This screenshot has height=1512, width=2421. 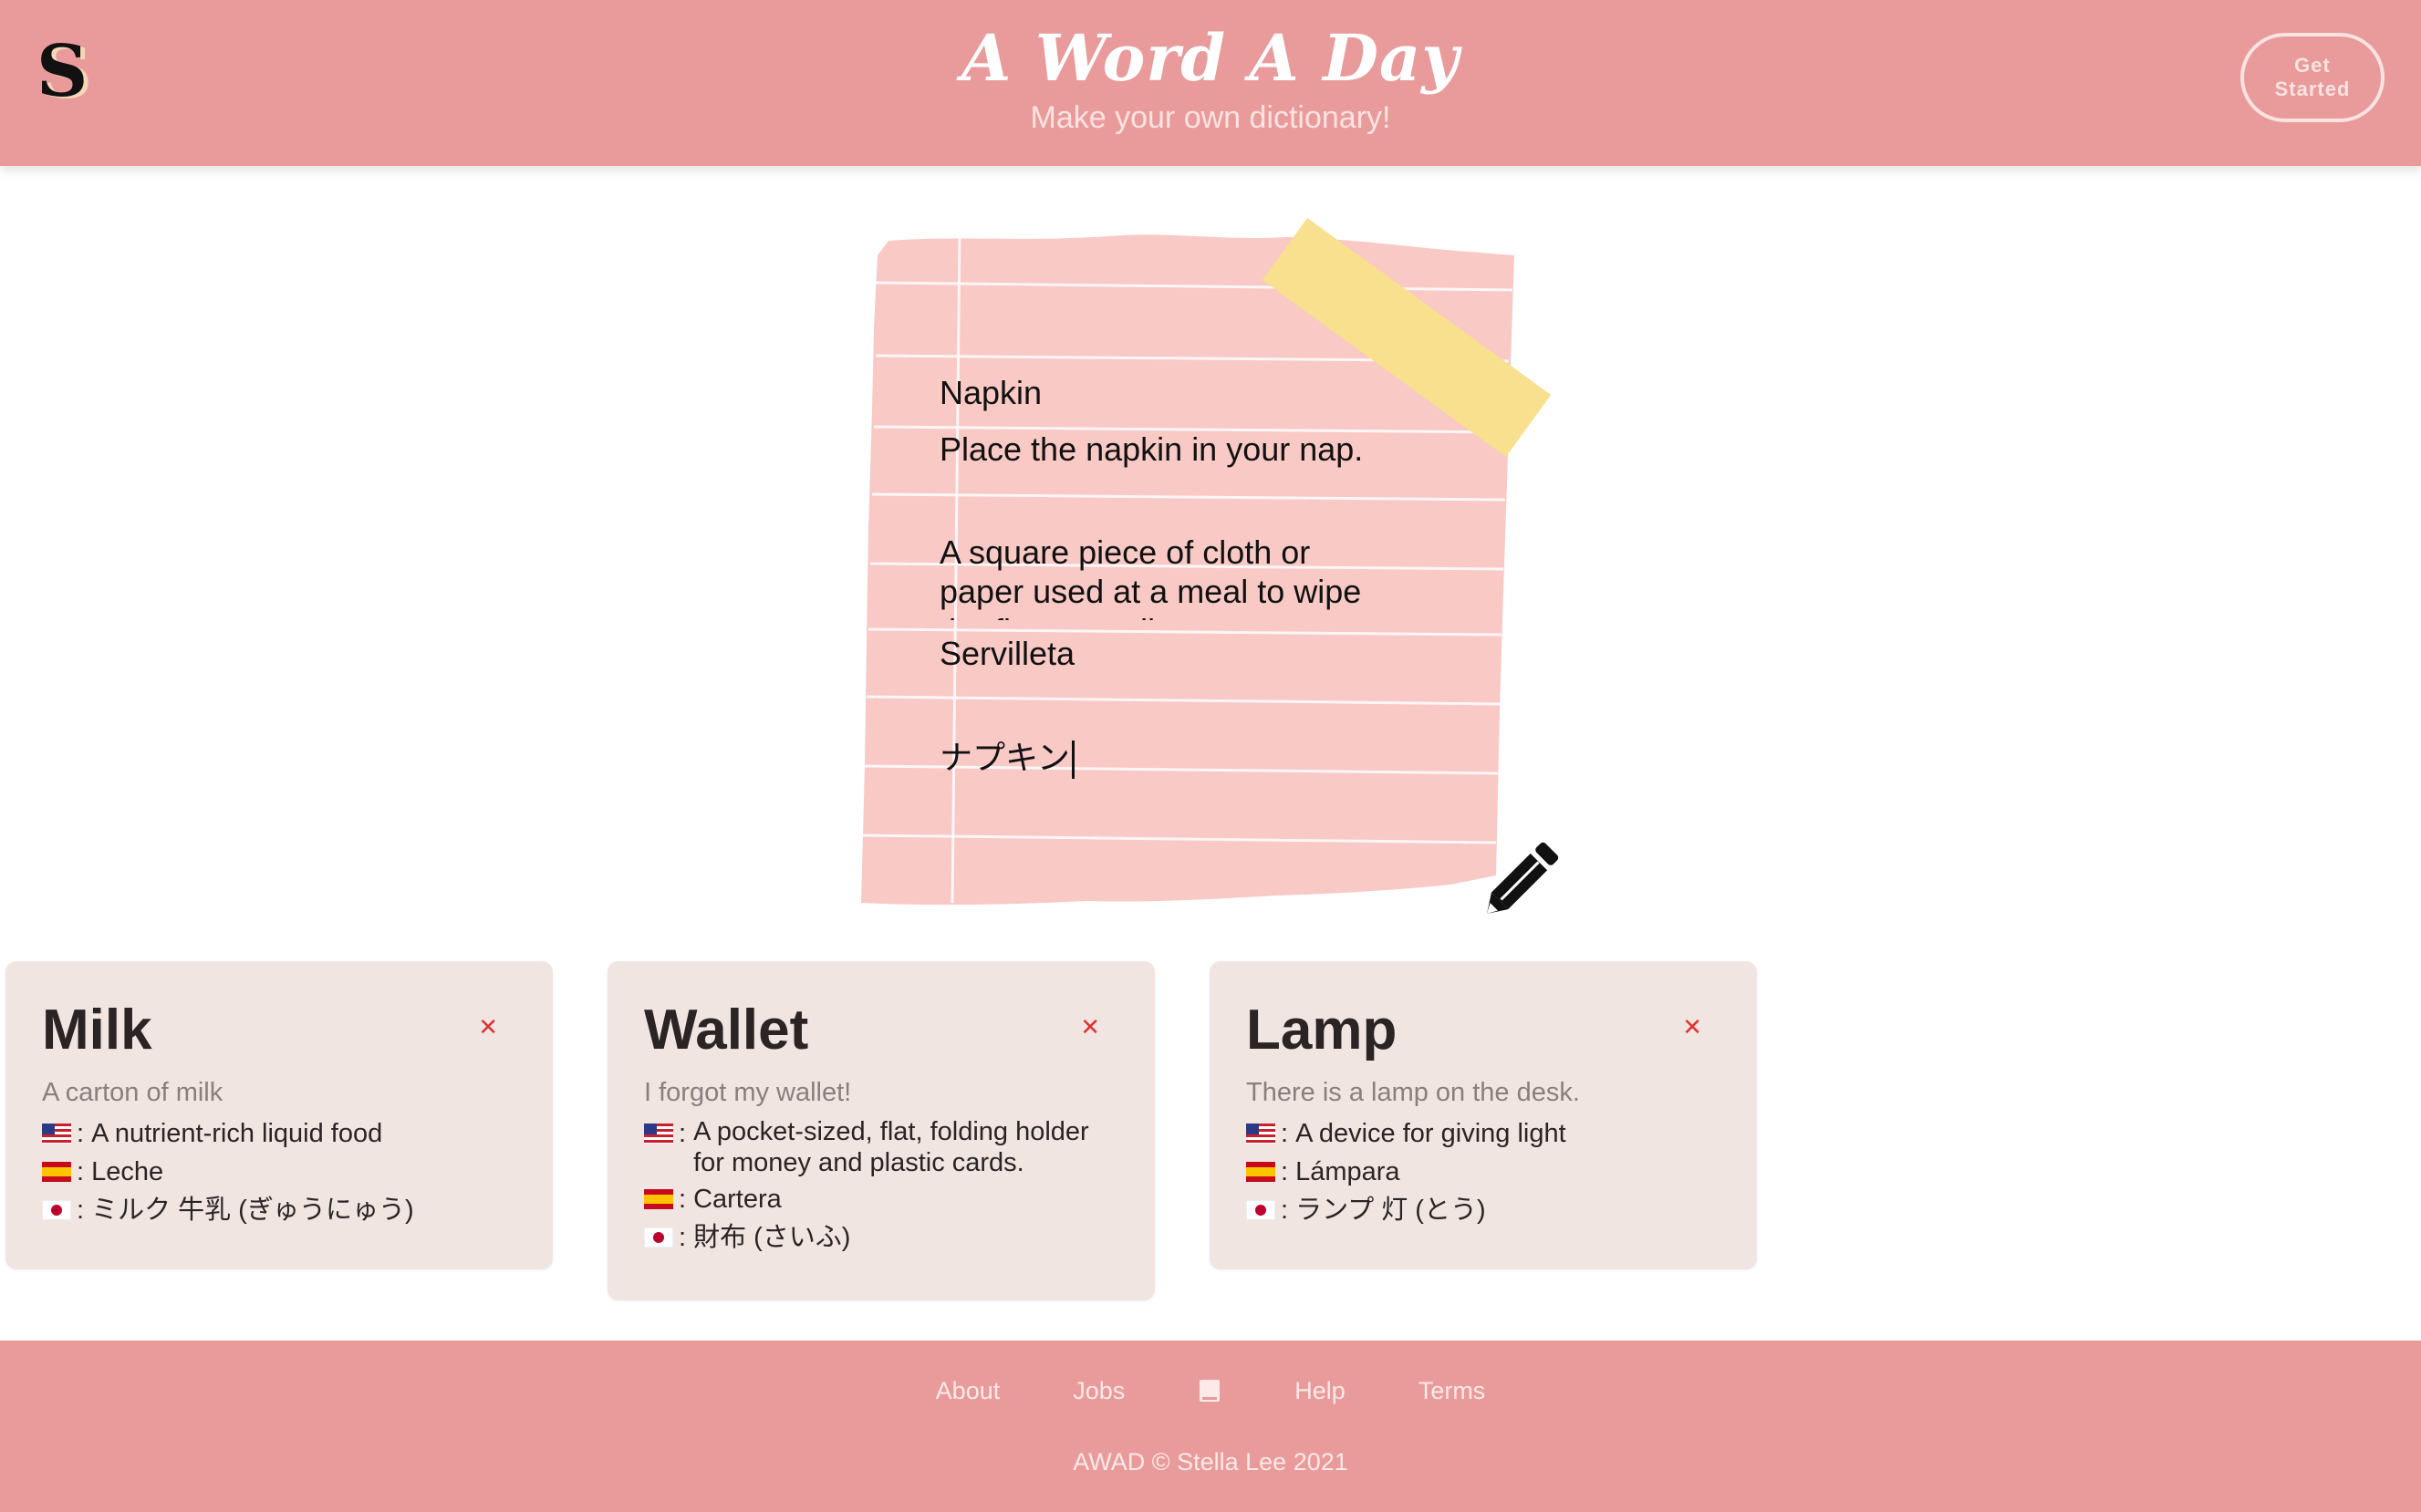 What do you see at coordinates (1413, 1092) in the screenshot?
I see `card-example: There is a lamp on the desk.` at bounding box center [1413, 1092].